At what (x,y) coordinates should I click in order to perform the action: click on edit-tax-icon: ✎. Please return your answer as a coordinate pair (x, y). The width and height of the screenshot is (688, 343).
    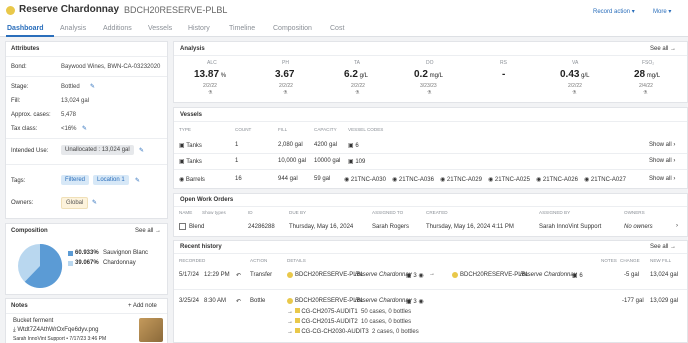
    Looking at the image, I should click on (84, 128).